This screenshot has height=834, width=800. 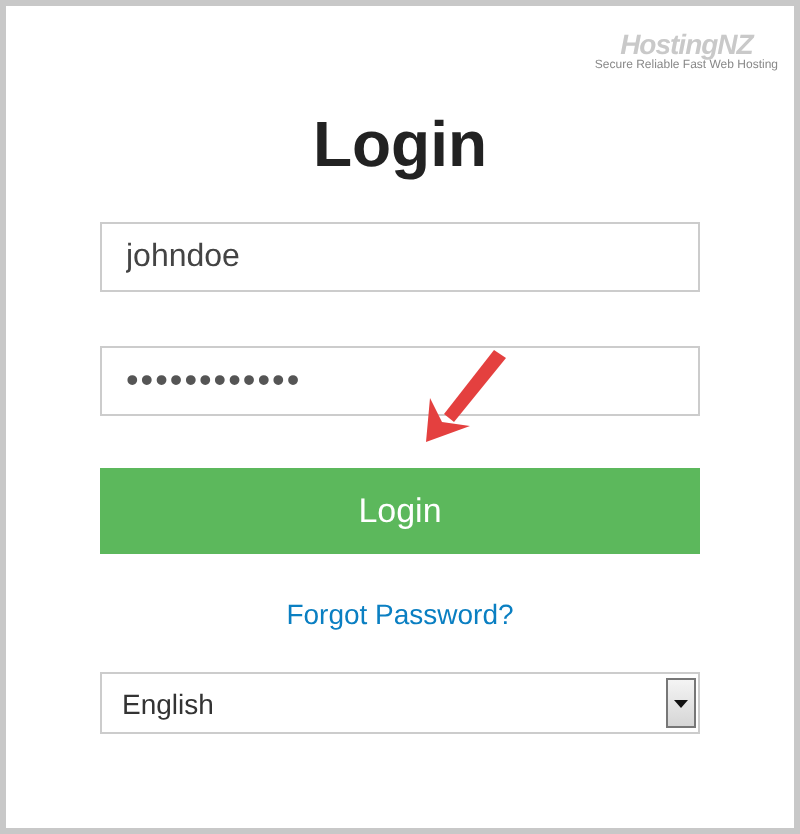 I want to click on password-field: ••••••••••••, so click(x=400, y=381).